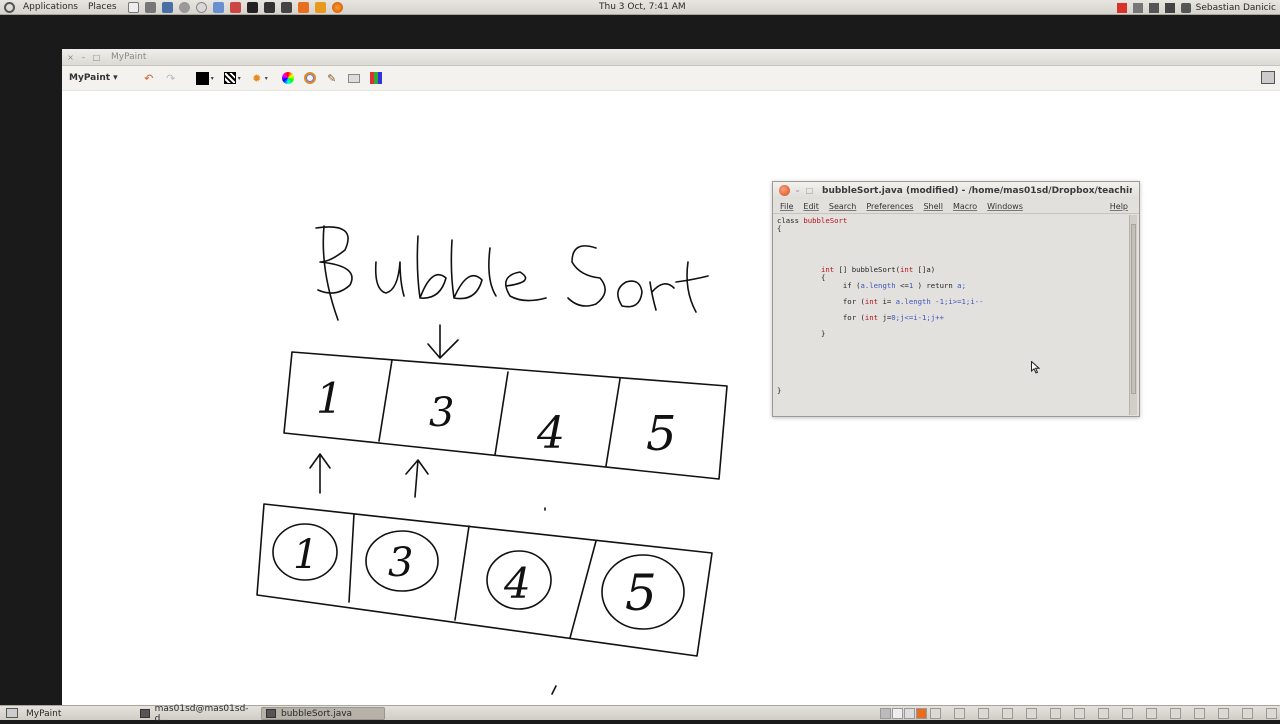 The height and width of the screenshot is (724, 1280). What do you see at coordinates (93, 78) in the screenshot?
I see `mypaint-app-menu: MyPaint ▾` at bounding box center [93, 78].